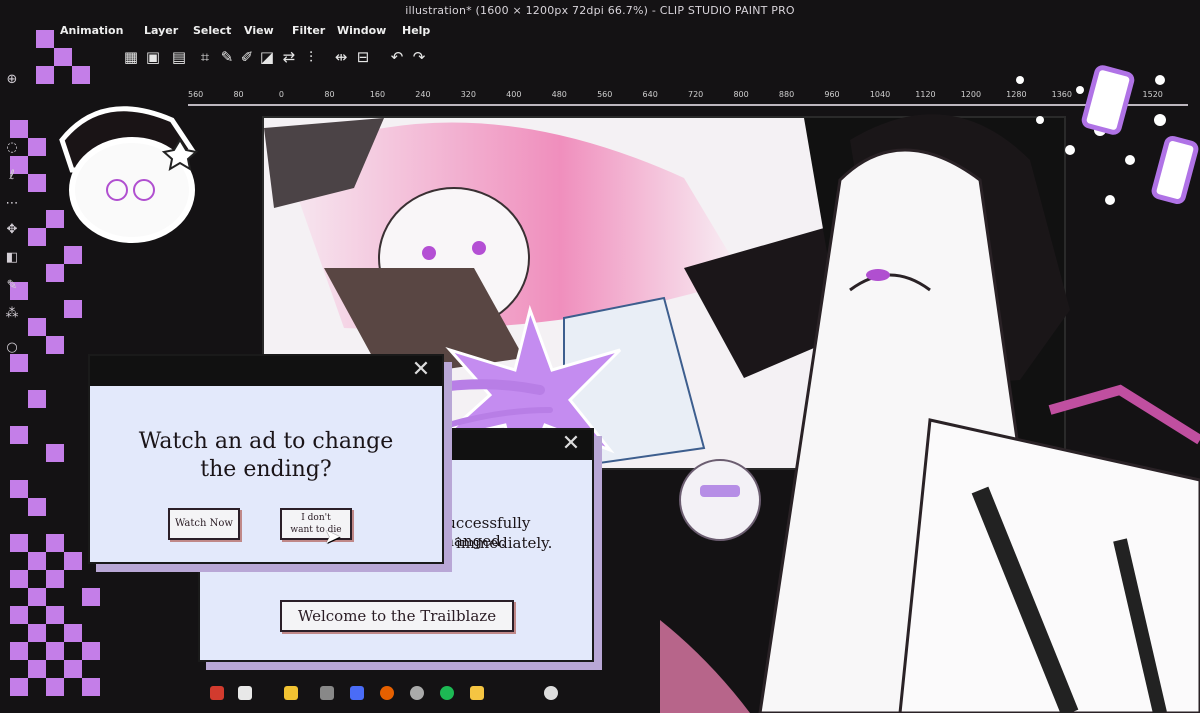 Image resolution: width=1200 pixels, height=713 pixels. Describe the element at coordinates (179, 57) in the screenshot. I see `layers-icon: ▤` at that location.